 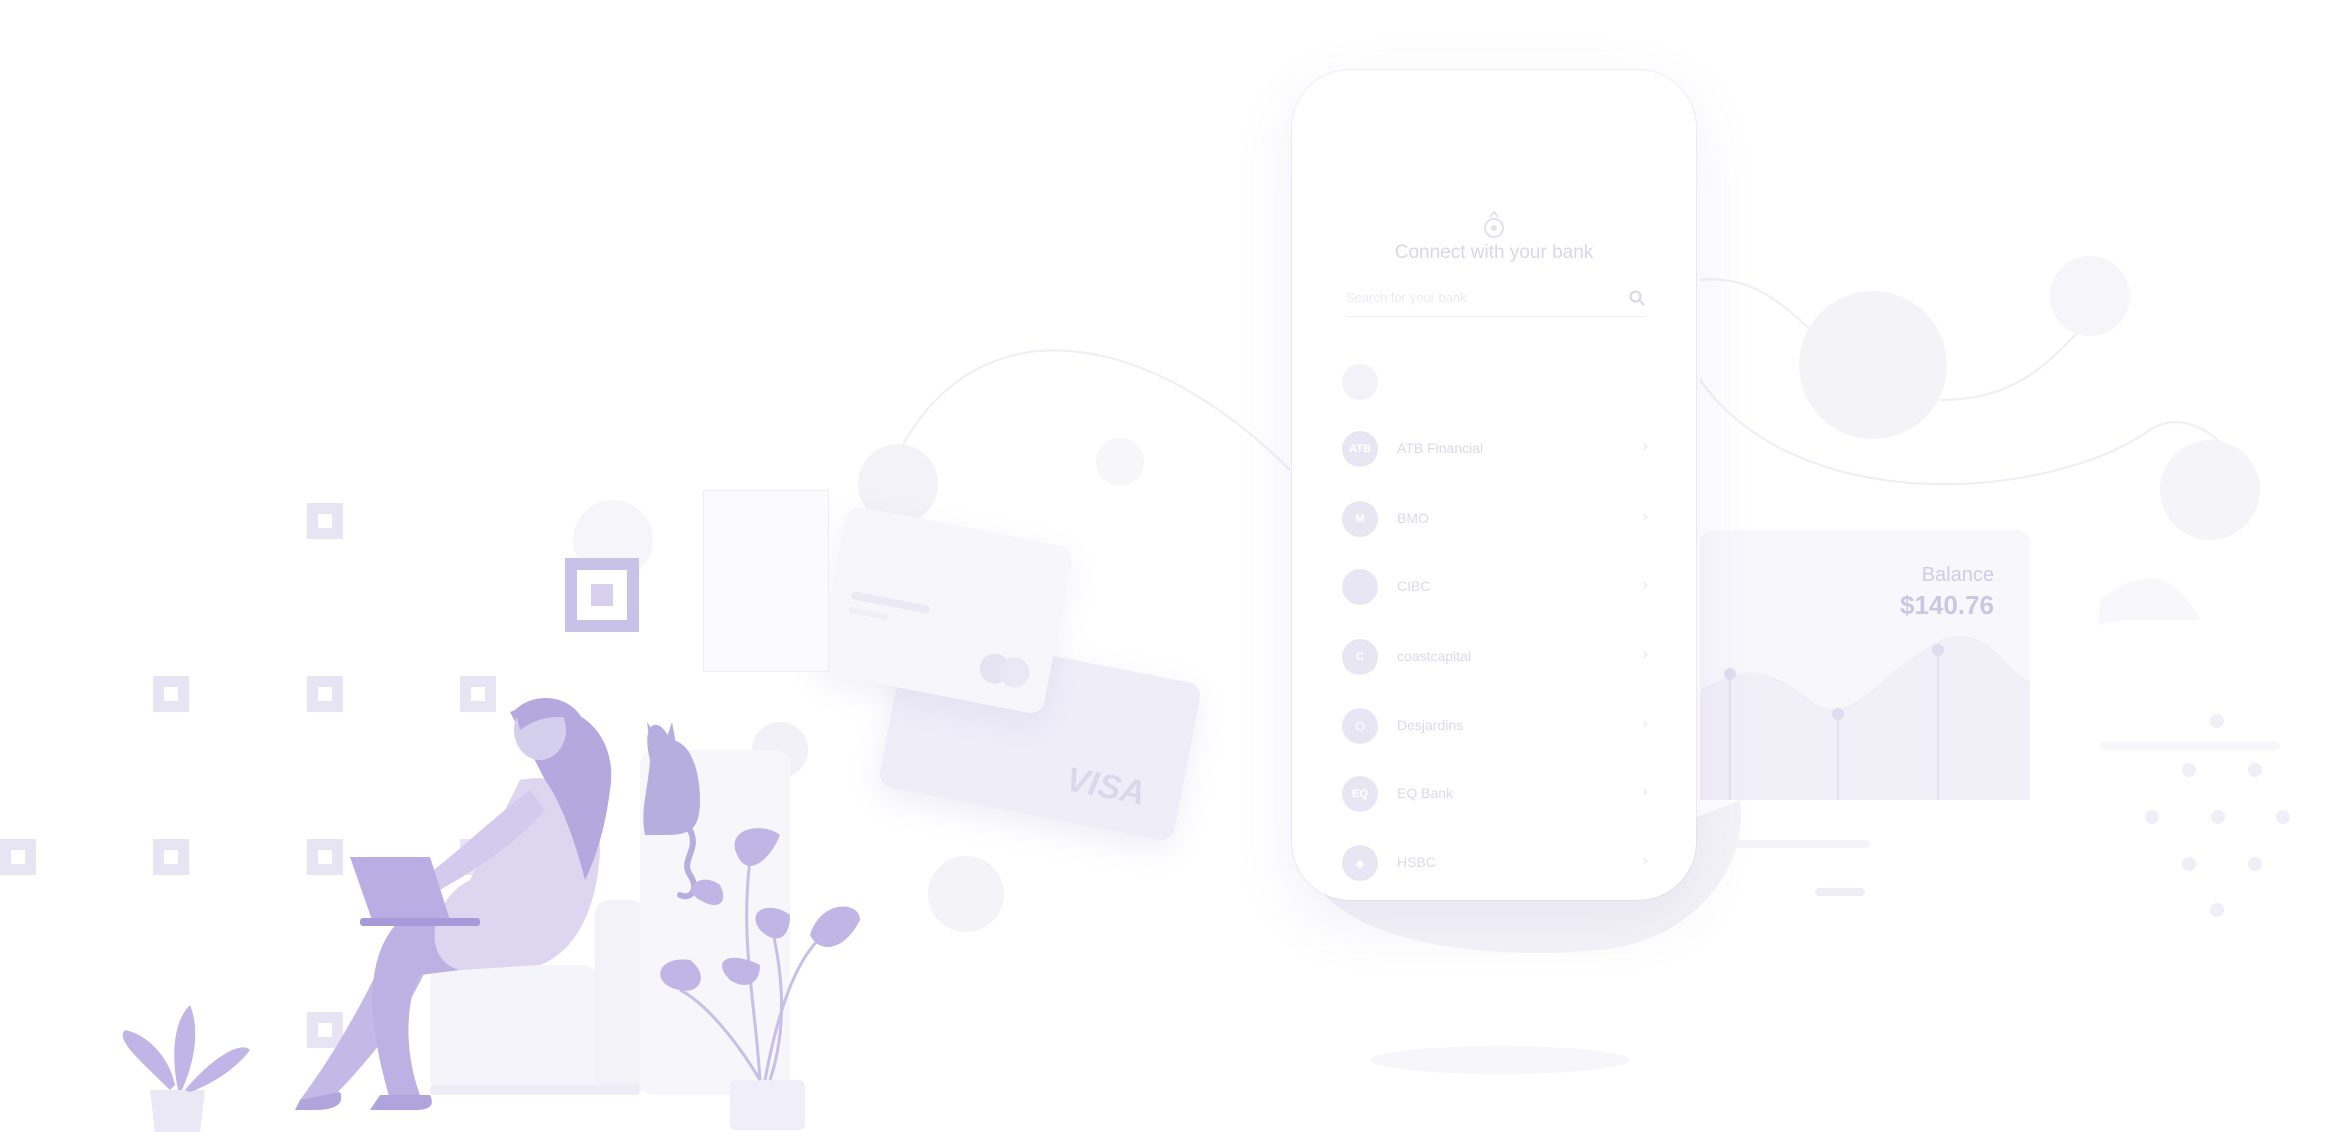 What do you see at coordinates (491, 915) in the screenshot?
I see `woman-laptop-illustration` at bounding box center [491, 915].